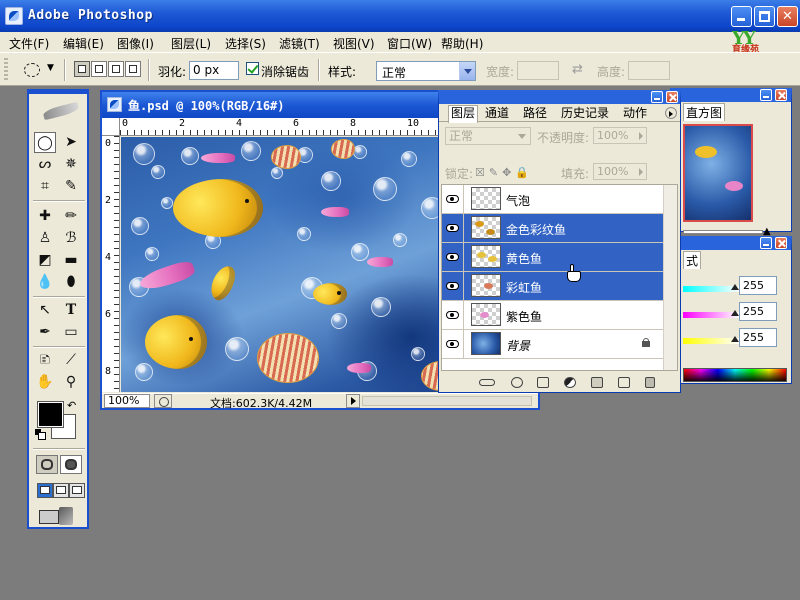  I want to click on zoom-level-field: 100%, so click(127, 401).